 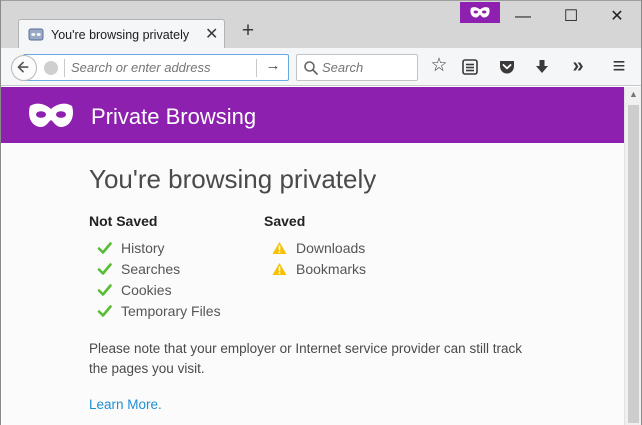 I want to click on not-saved-heading: Not Saved, so click(x=123, y=221).